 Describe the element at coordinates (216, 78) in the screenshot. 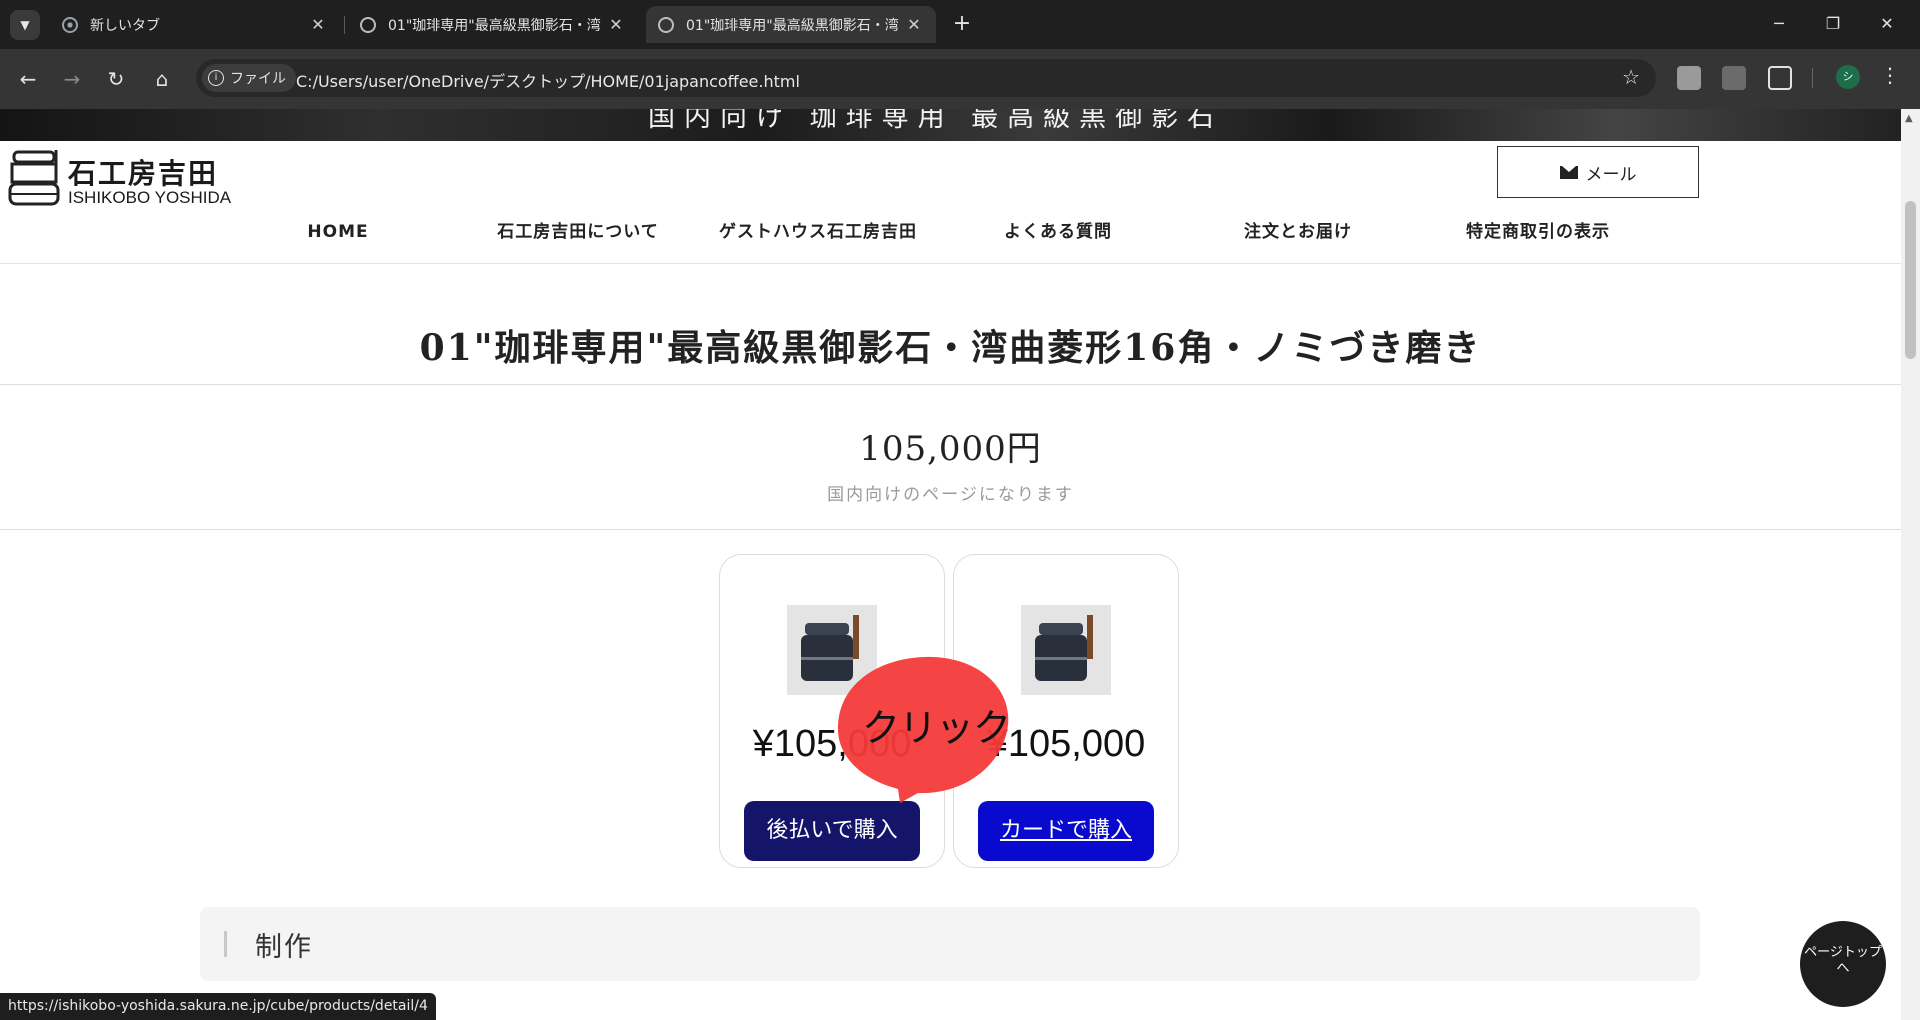

I see `info-icon: i` at that location.